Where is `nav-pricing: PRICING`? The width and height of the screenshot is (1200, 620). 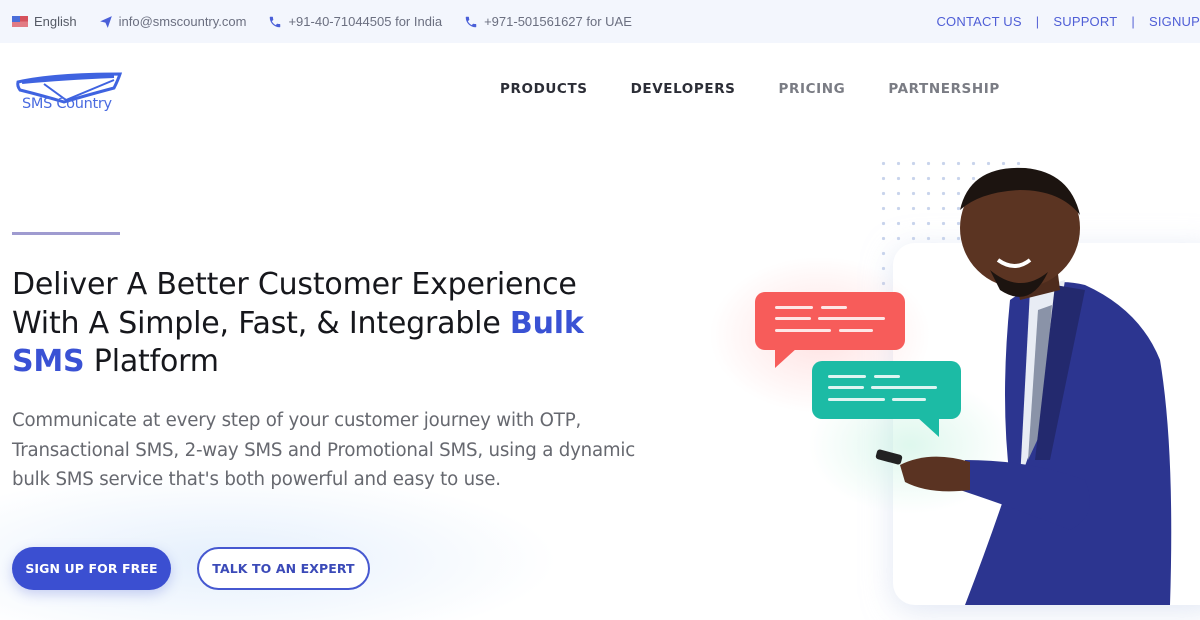
nav-pricing: PRICING is located at coordinates (812, 89).